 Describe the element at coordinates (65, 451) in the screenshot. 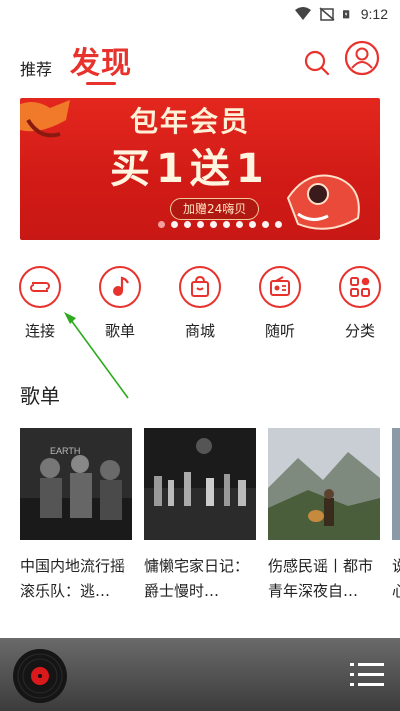

I see `svg-text: EARTH` at that location.